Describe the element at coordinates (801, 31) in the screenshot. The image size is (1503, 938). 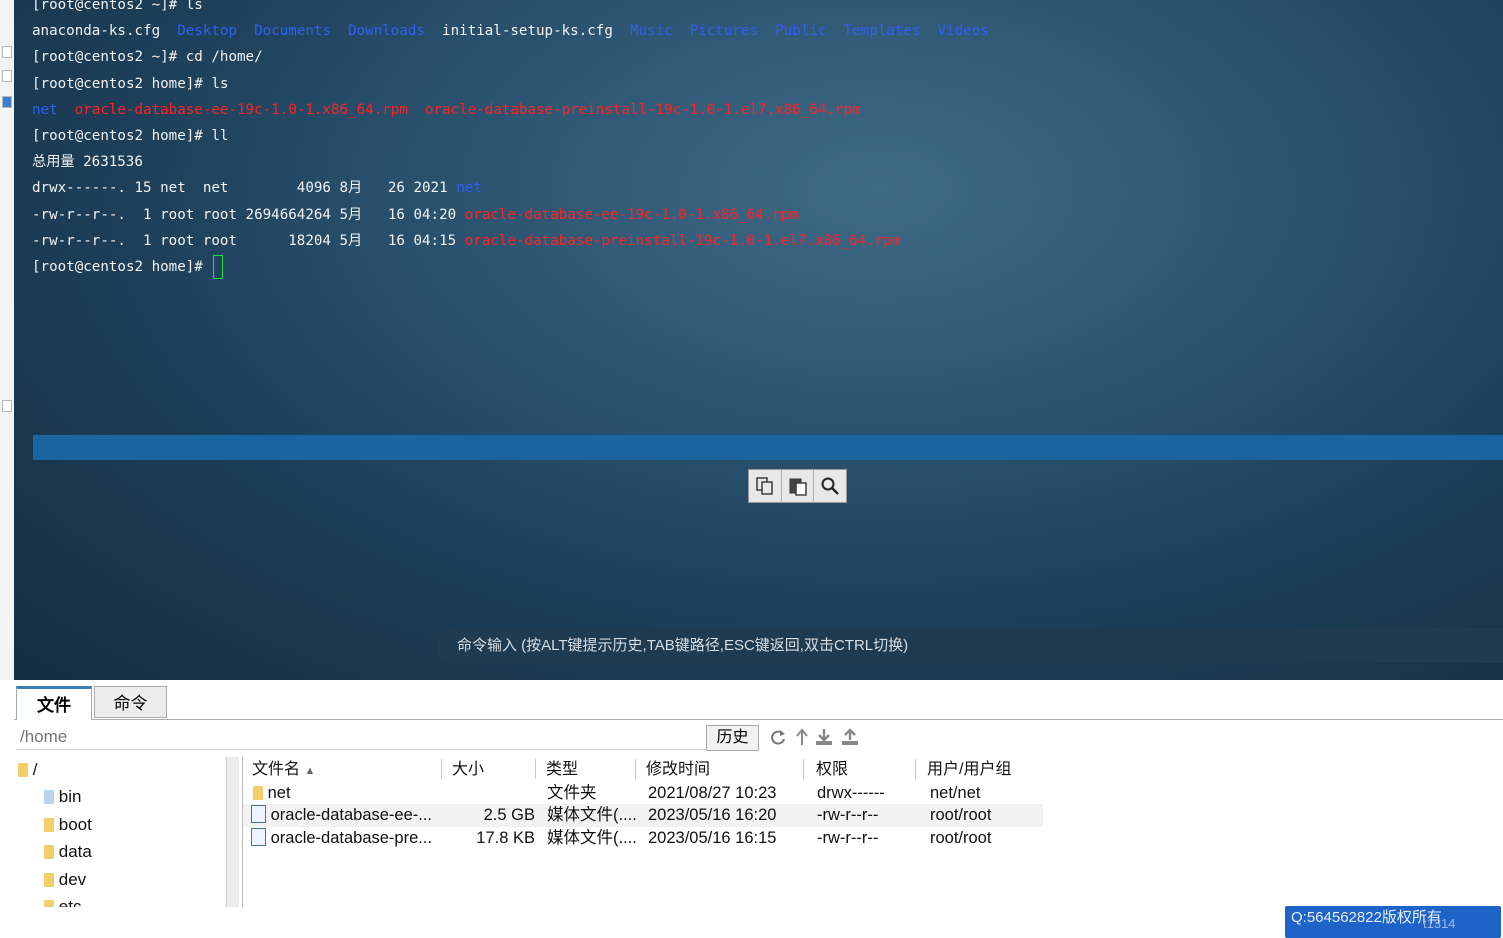
I see `dir-public: Public` at that location.